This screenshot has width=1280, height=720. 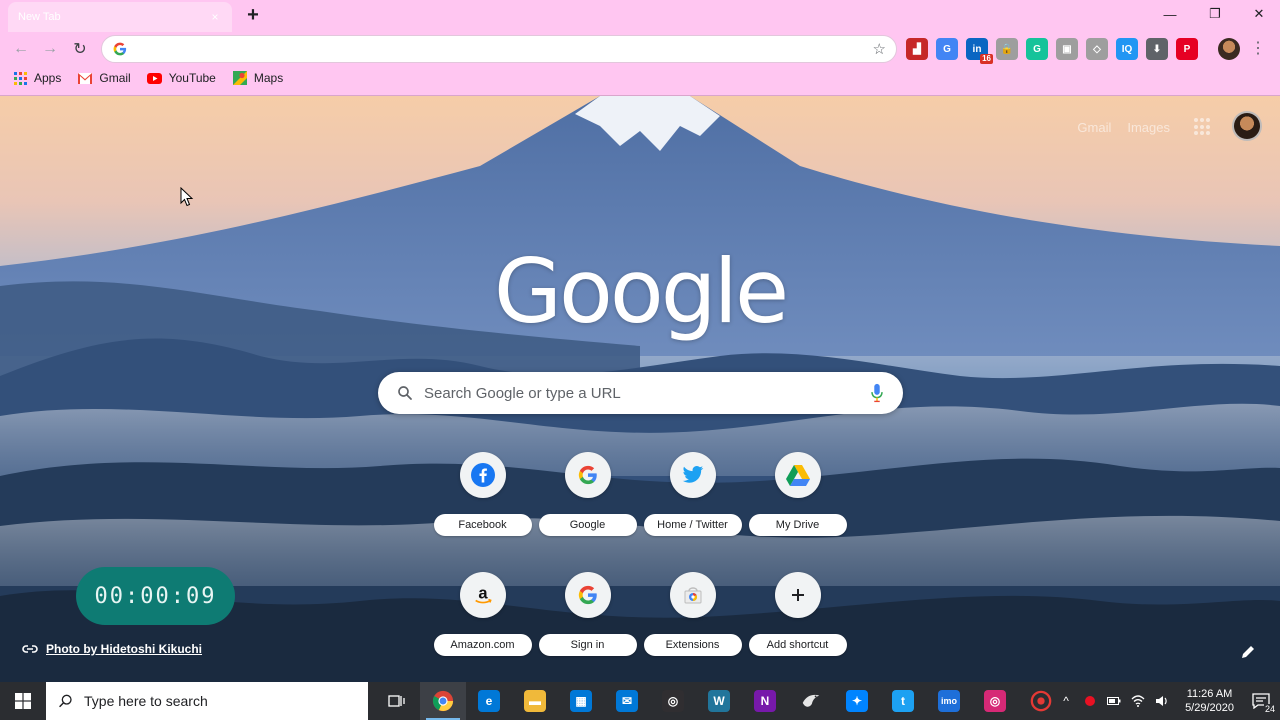 I want to click on extension-glyph: IQ, so click(x=1127, y=49).